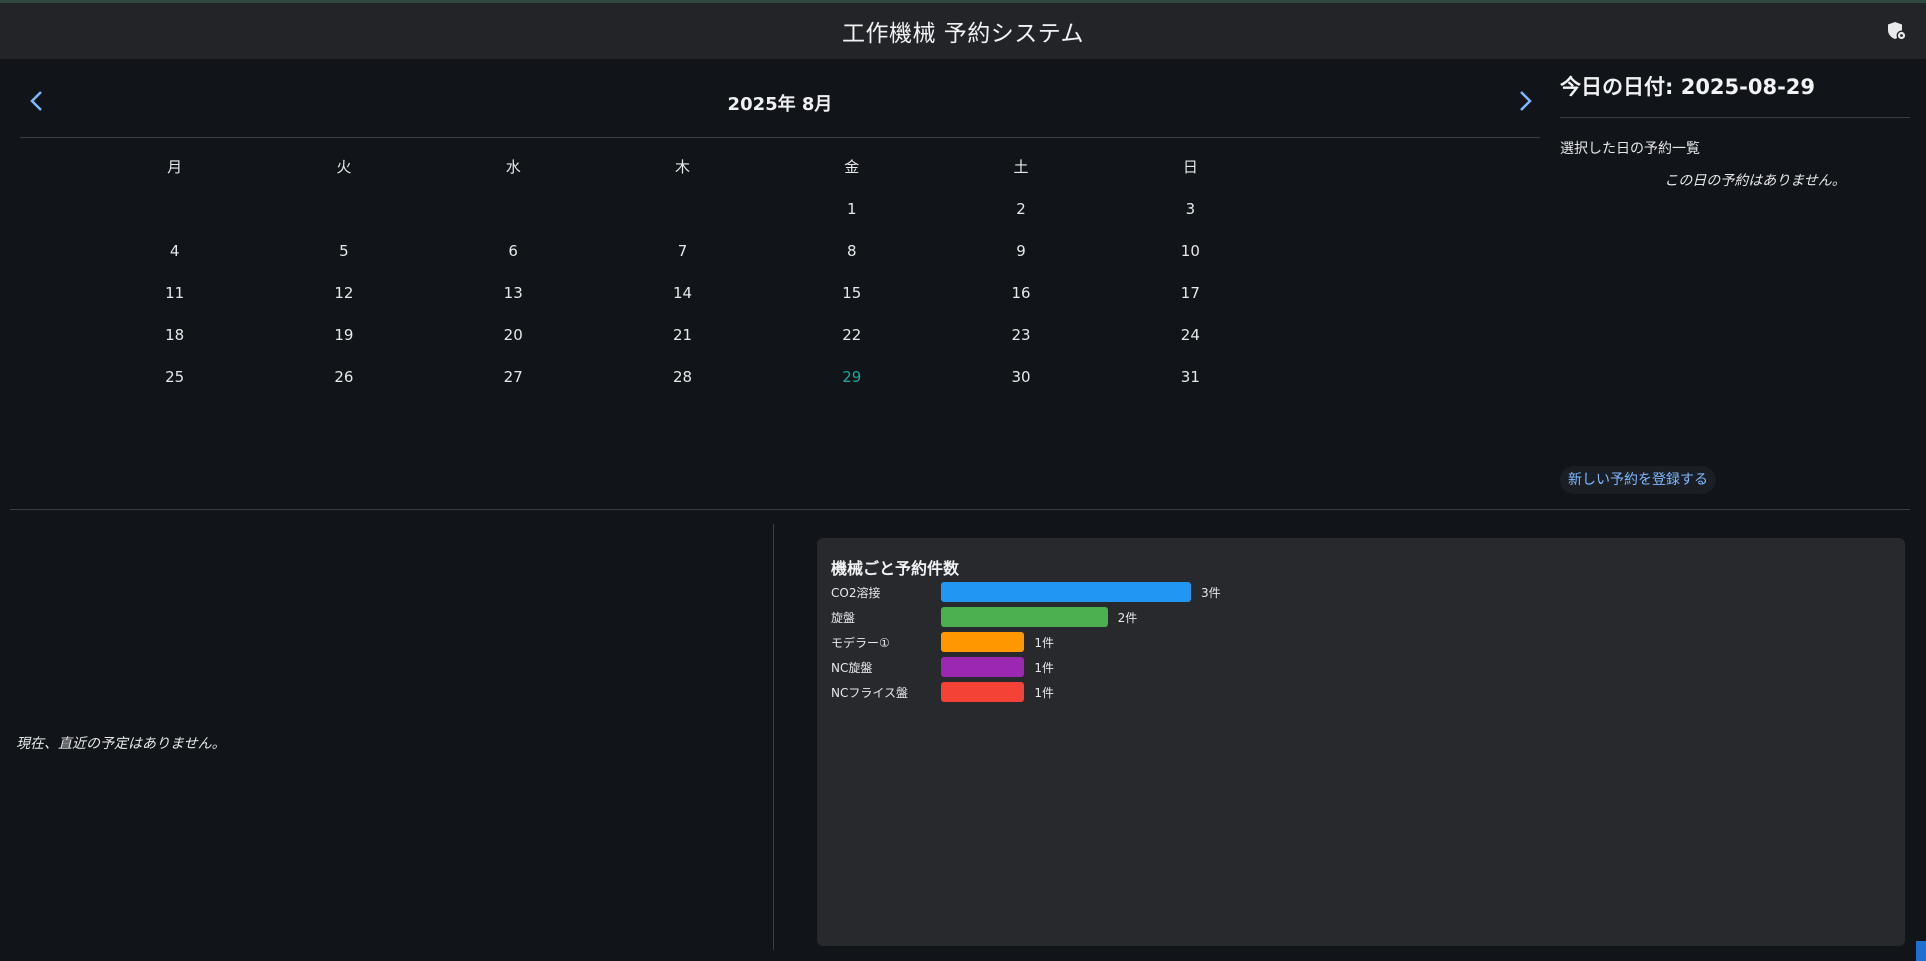 The width and height of the screenshot is (1926, 961). What do you see at coordinates (1755, 181) in the screenshot?
I see `no-reservations-text: この日の予約はありません。` at bounding box center [1755, 181].